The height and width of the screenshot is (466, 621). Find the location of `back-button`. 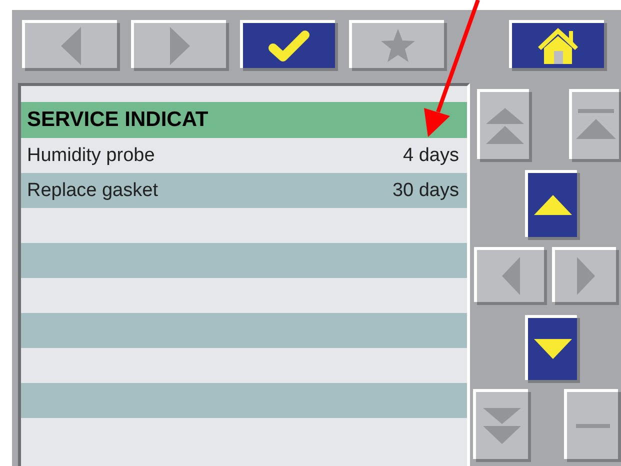

back-button is located at coordinates (69, 44).